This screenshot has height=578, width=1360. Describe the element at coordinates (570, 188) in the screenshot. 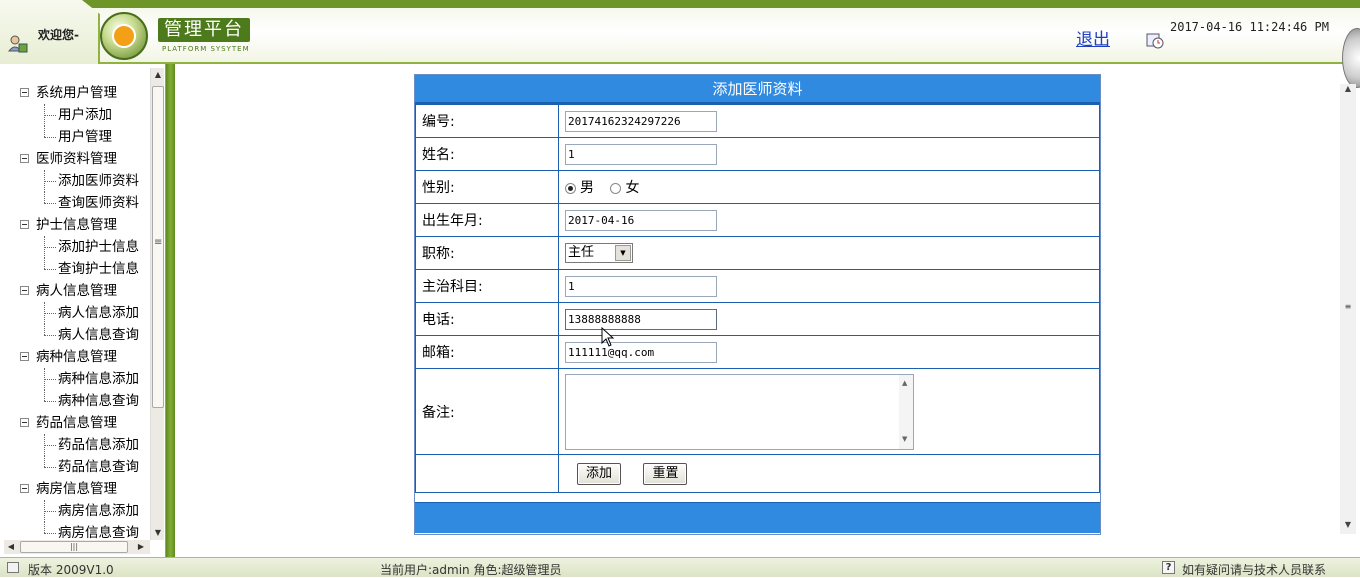

I see `gender-male-radio` at that location.